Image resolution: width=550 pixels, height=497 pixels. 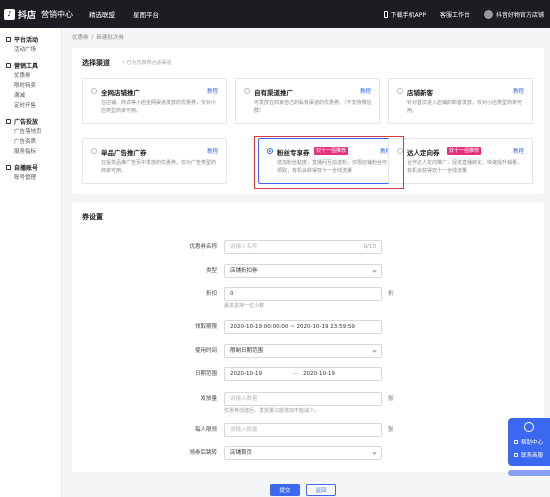 What do you see at coordinates (96, 63) in the screenshot?
I see `channel-title: 选择渠道` at bounding box center [96, 63].